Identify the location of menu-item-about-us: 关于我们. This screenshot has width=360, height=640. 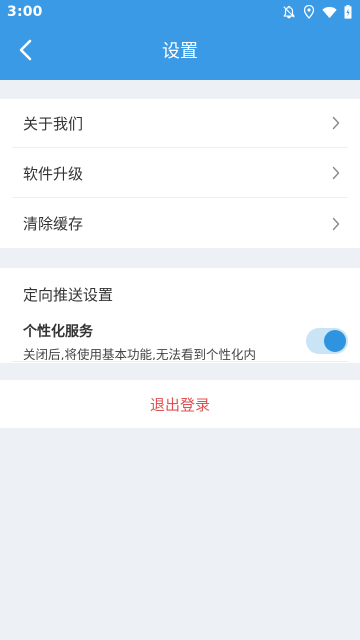
(180, 123).